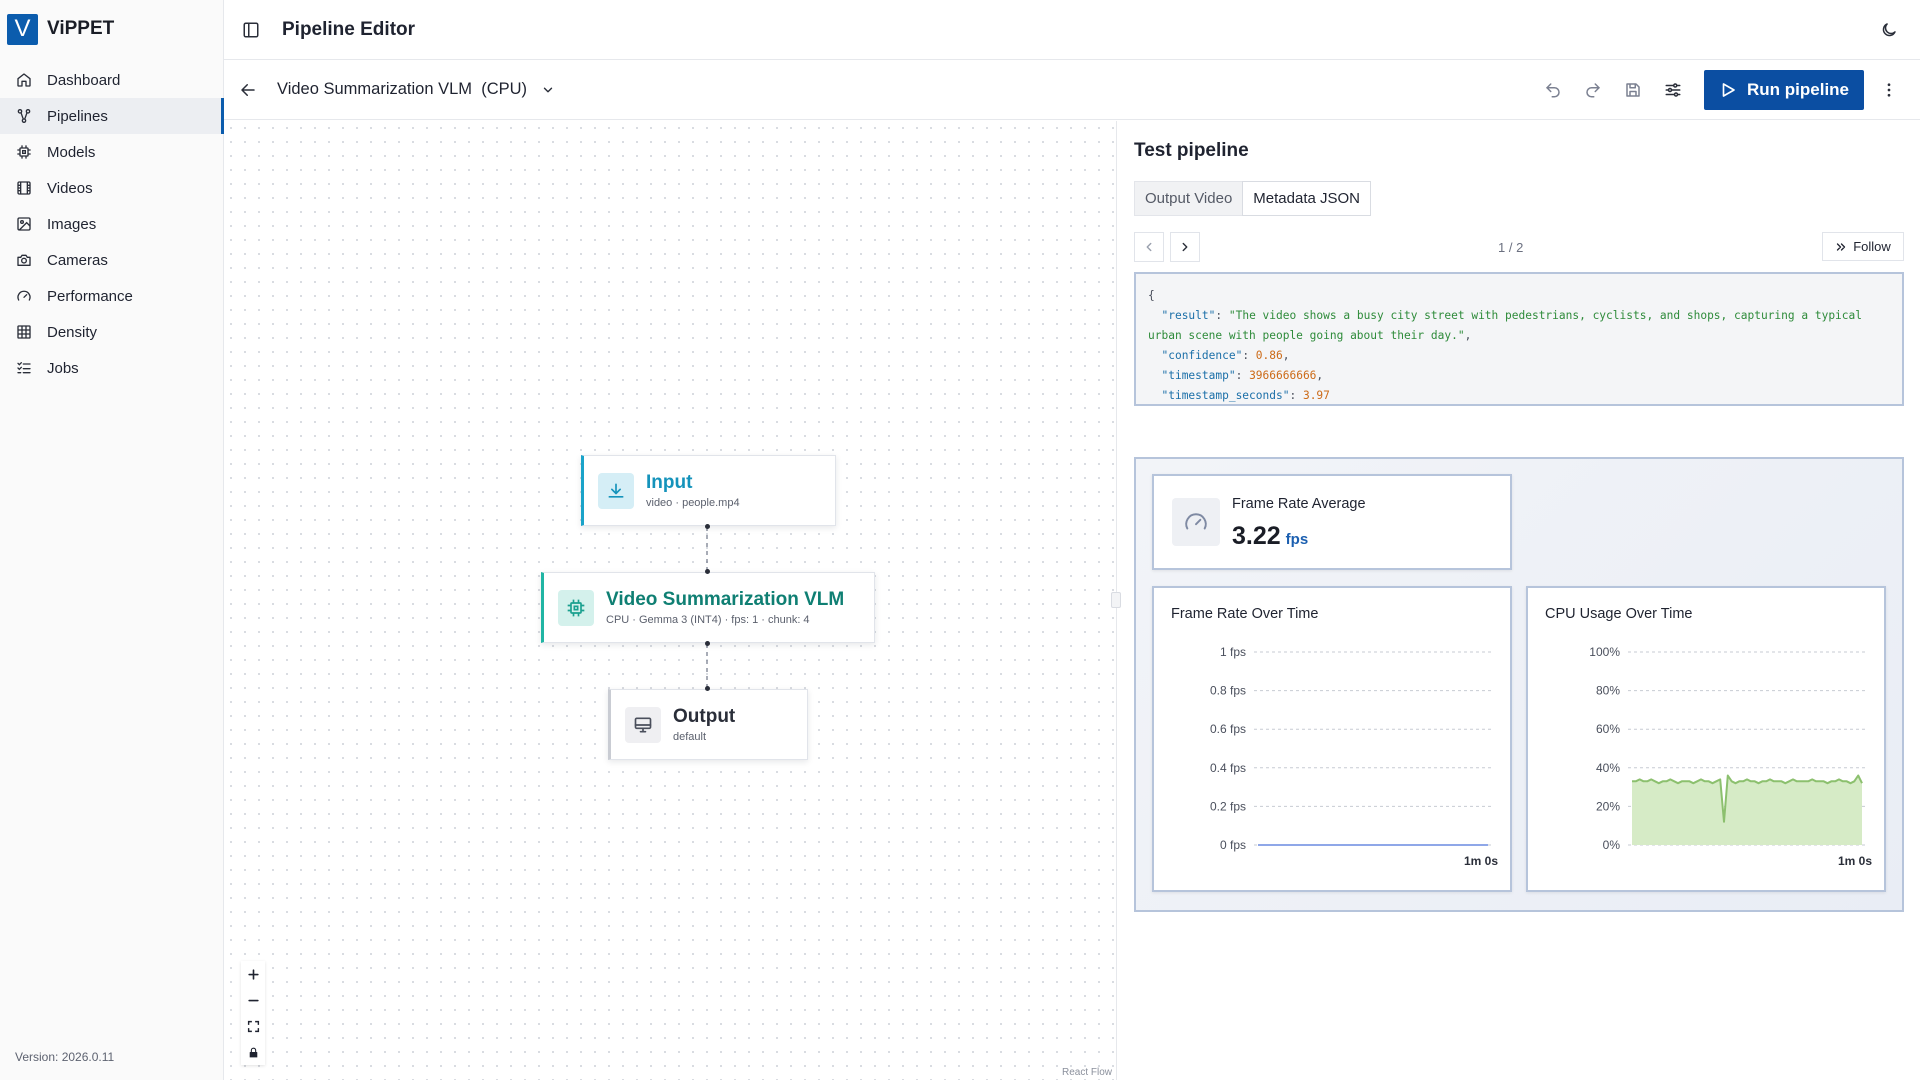 The height and width of the screenshot is (1080, 1920). What do you see at coordinates (1149, 247) in the screenshot?
I see `prev-page-button` at bounding box center [1149, 247].